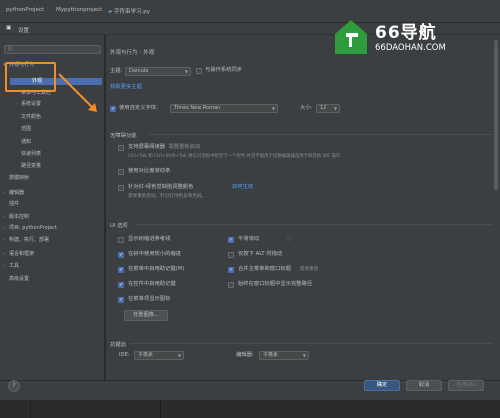  I want to click on sidebar-item-label: 范围, so click(26, 129).